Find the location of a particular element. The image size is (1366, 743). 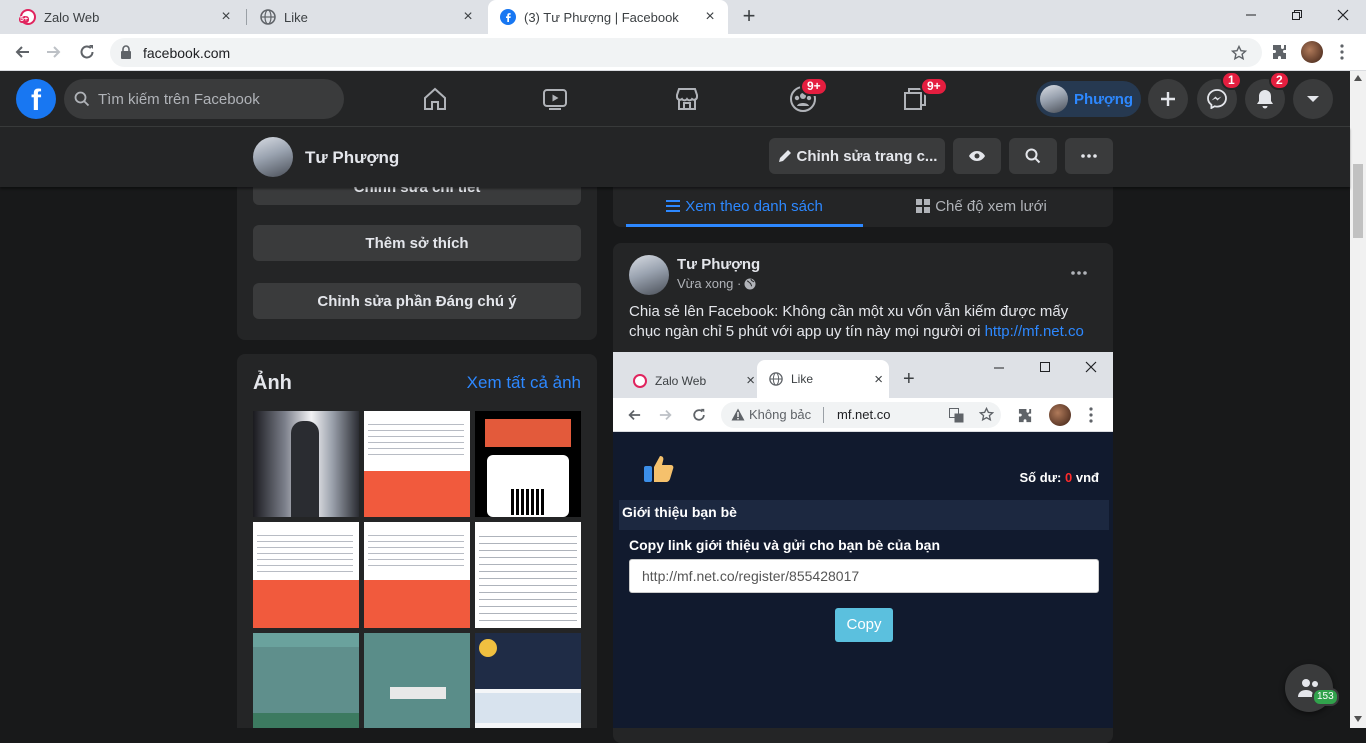

tab-facebook: (3) Tư Phượng | Facebook × is located at coordinates (608, 17).